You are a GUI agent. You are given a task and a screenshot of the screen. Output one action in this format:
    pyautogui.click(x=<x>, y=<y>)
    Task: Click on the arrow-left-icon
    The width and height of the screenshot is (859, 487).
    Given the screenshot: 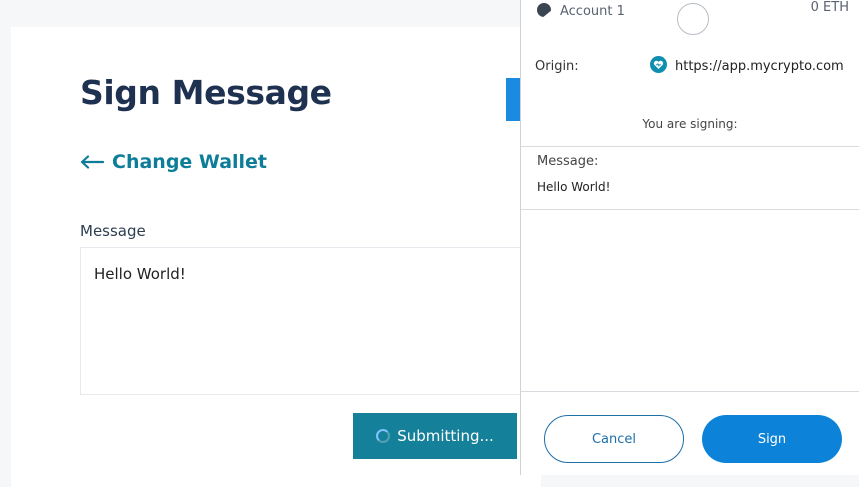 What is the action you would take?
    pyautogui.click(x=92, y=162)
    